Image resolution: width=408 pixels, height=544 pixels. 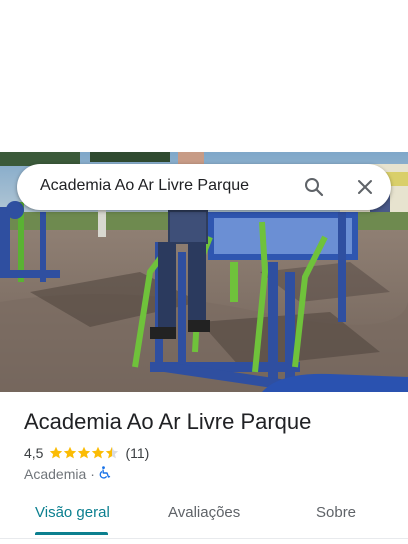 What do you see at coordinates (137, 453) in the screenshot?
I see `review-count: (11)` at bounding box center [137, 453].